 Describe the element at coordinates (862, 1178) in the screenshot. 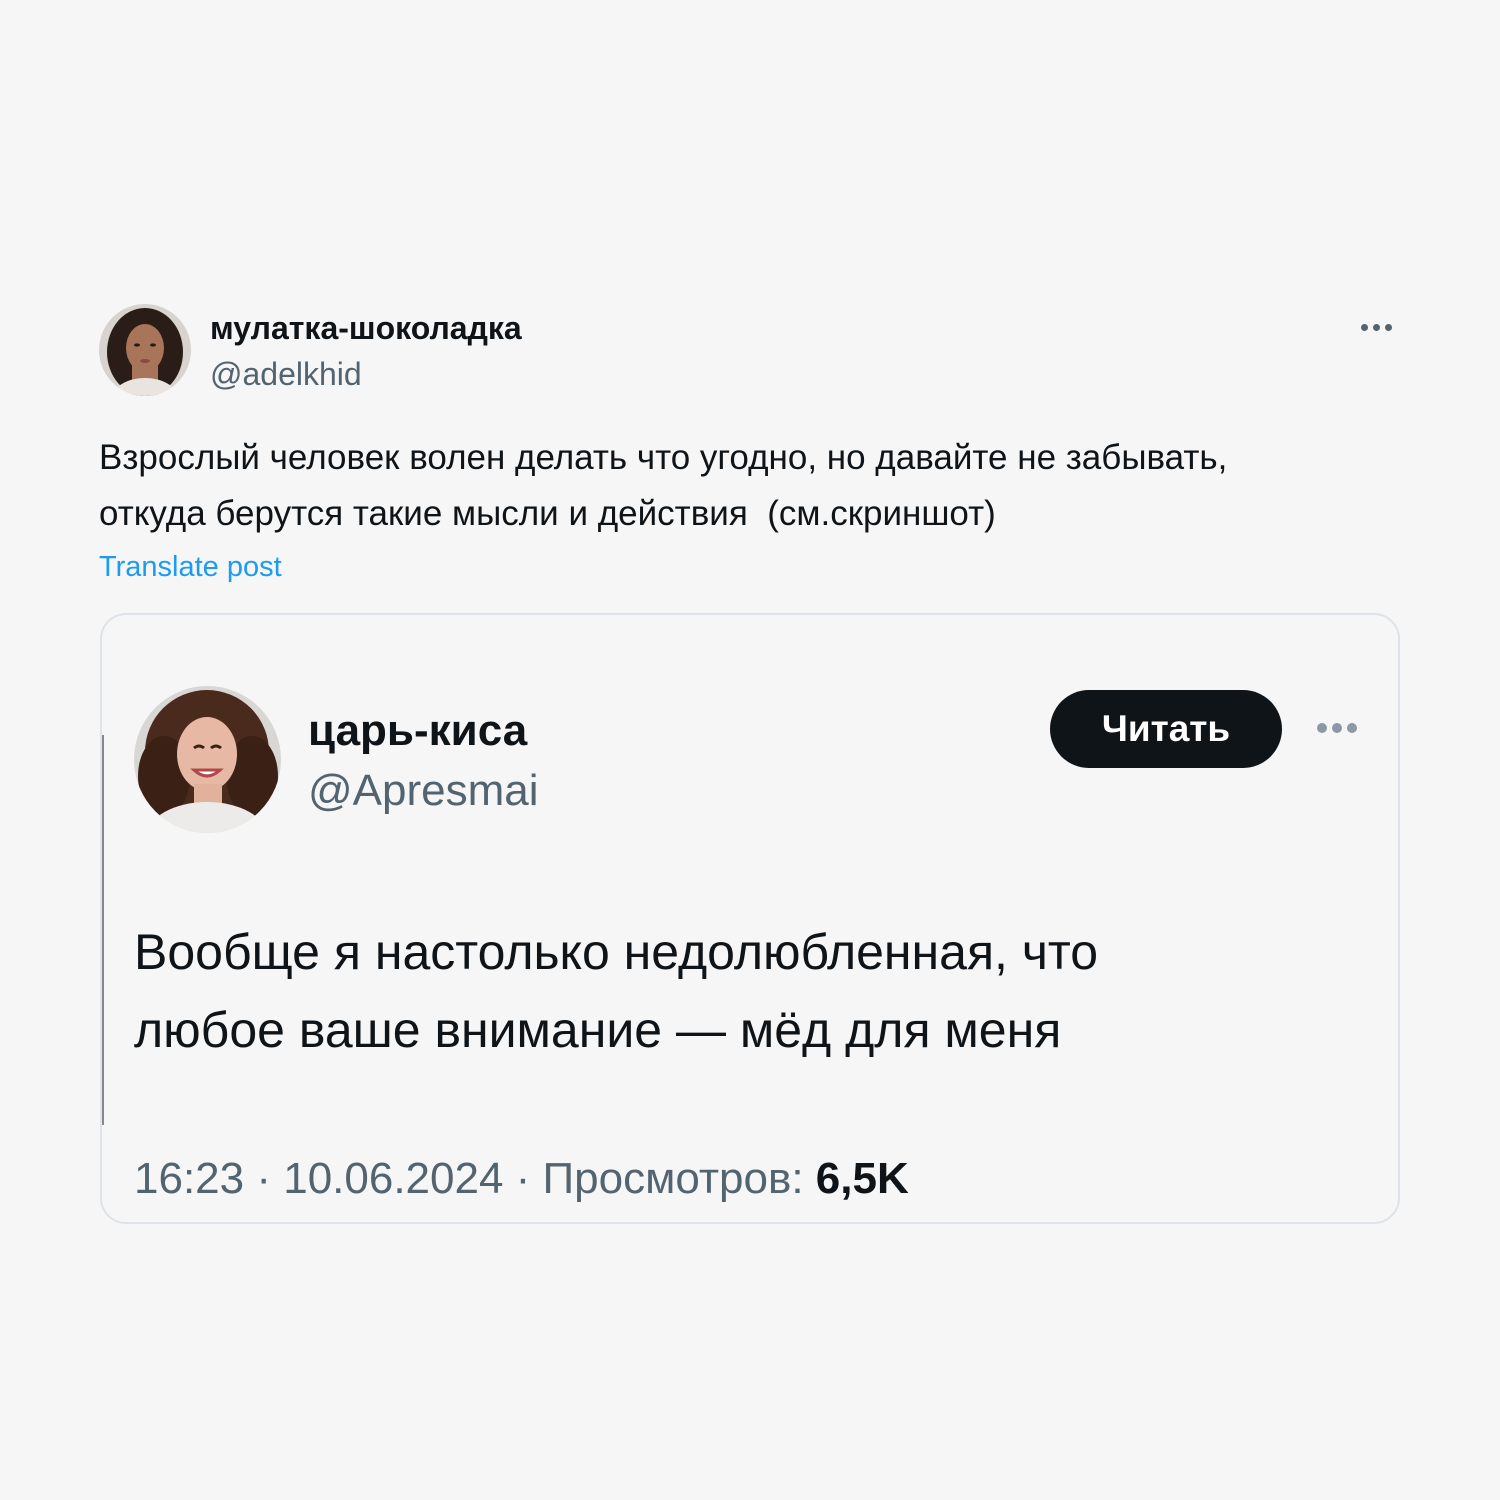

I see `views-count: 6,5K` at that location.